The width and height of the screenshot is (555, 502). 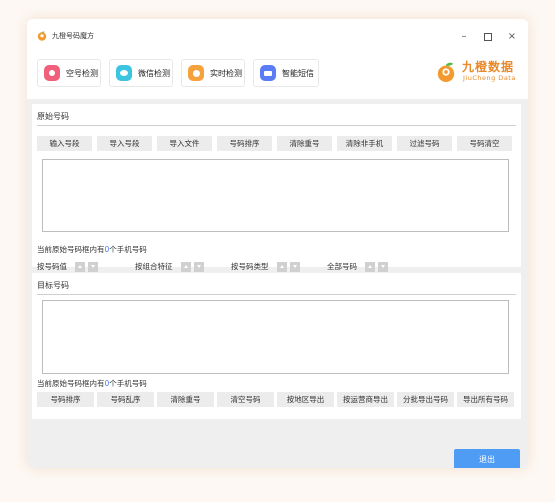 I want to click on export-by-region-button: 按地区导出, so click(x=305, y=399).